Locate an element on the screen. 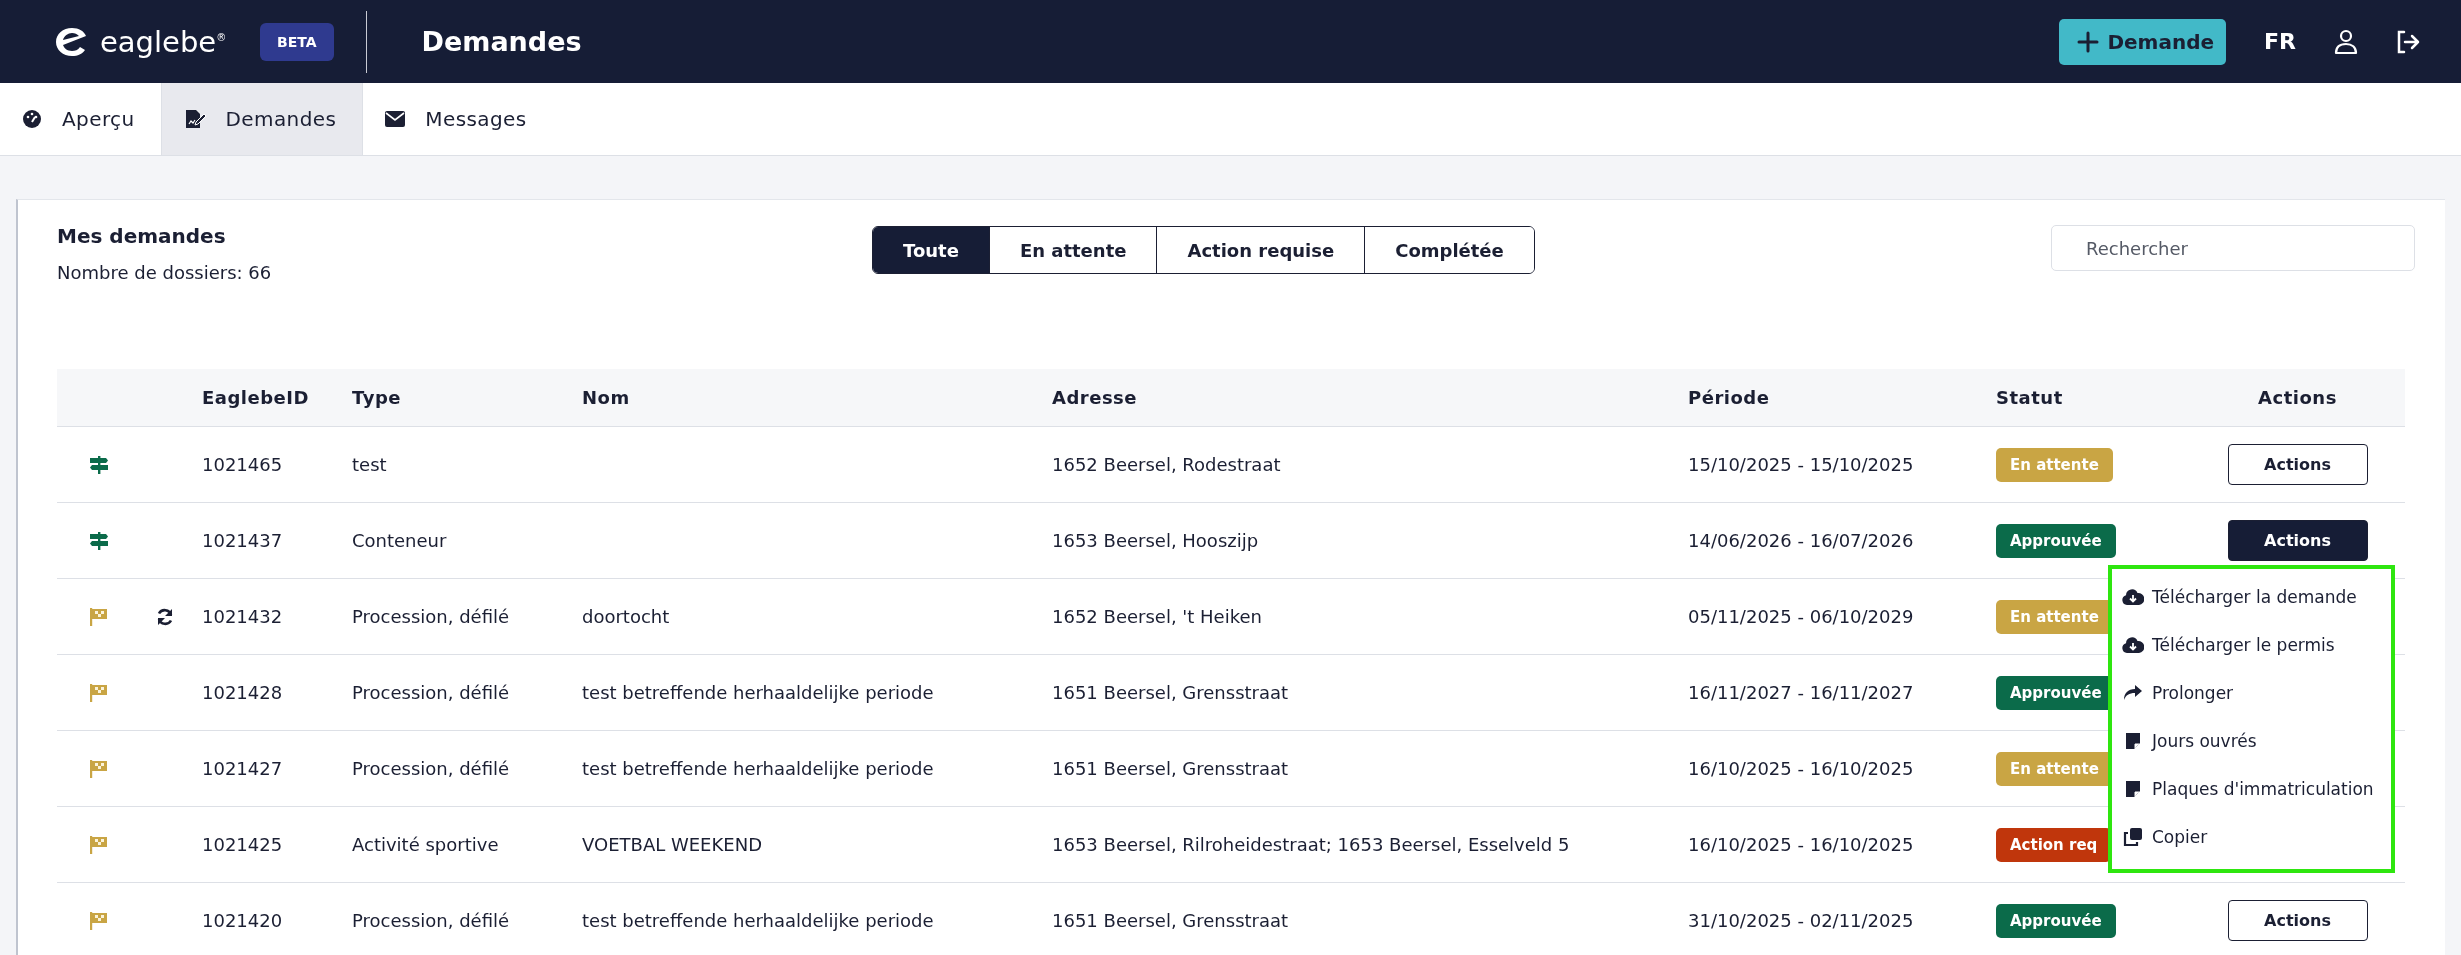  user-icon is located at coordinates (2346, 41).